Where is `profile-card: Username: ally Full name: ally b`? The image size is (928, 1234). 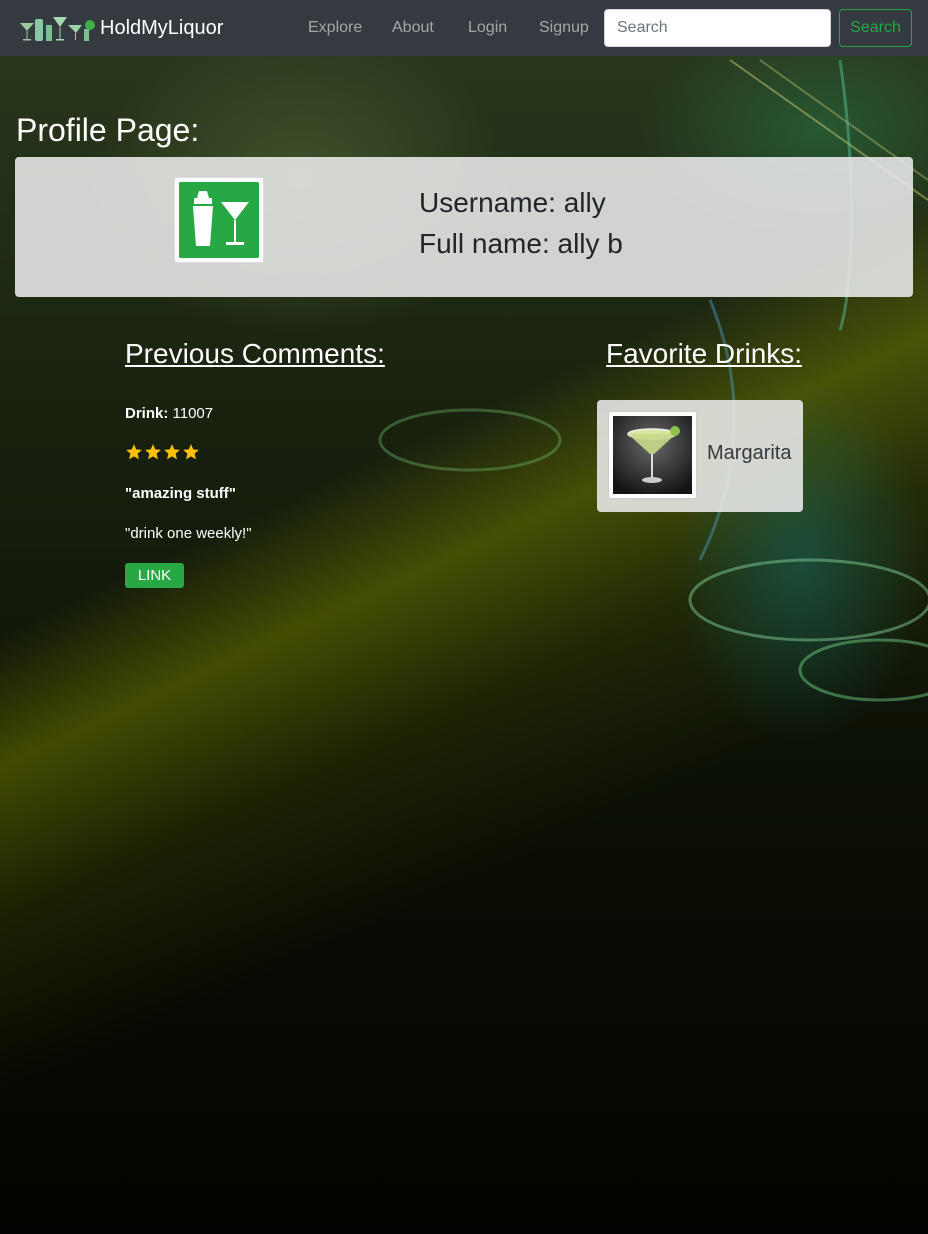
profile-card: Username: ally Full name: ally b is located at coordinates (464, 227).